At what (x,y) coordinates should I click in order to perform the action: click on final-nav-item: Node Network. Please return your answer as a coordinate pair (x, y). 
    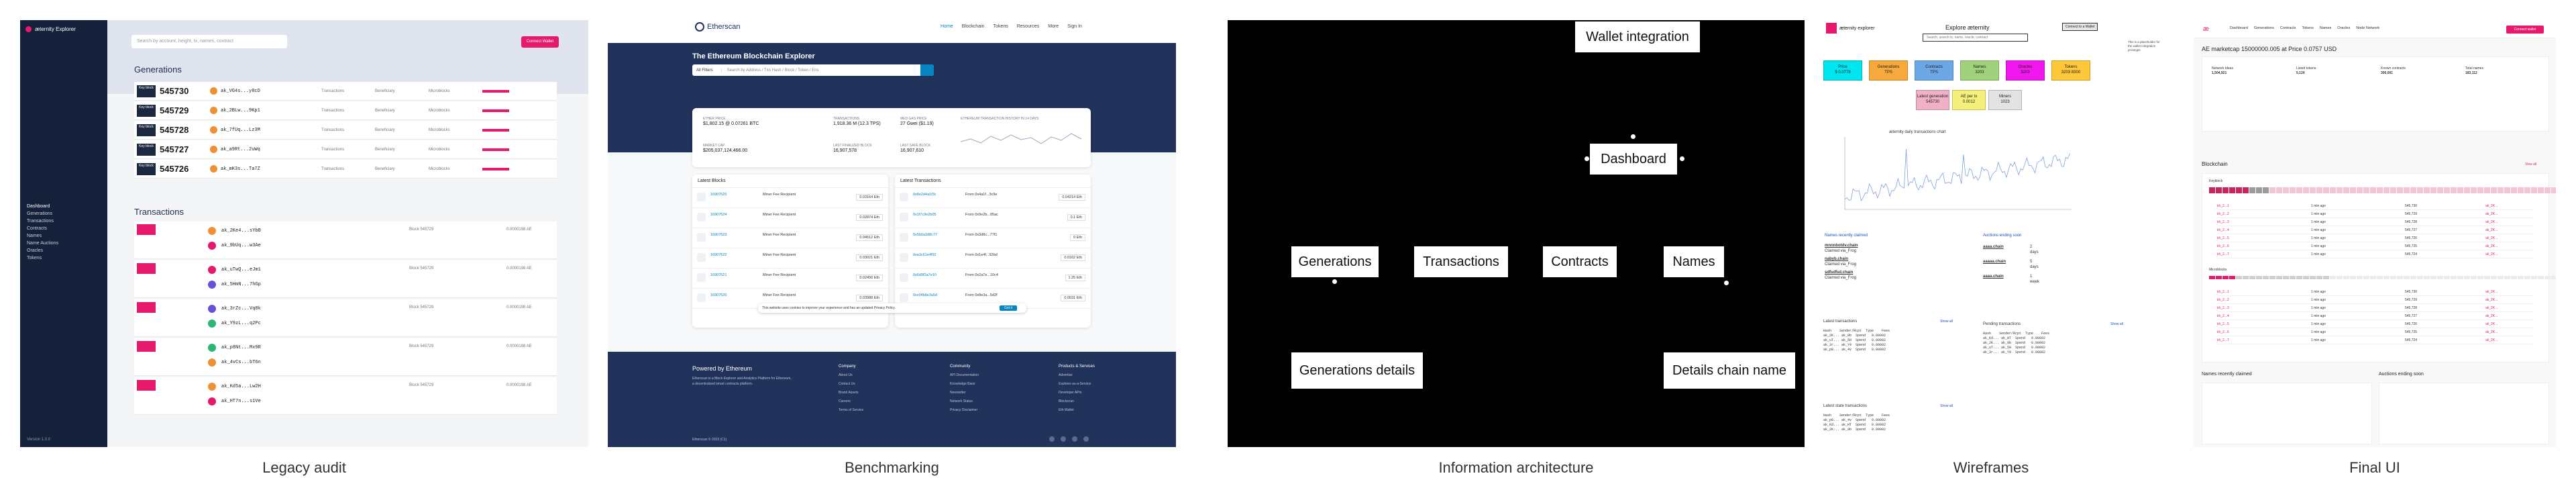
    Looking at the image, I should click on (2367, 28).